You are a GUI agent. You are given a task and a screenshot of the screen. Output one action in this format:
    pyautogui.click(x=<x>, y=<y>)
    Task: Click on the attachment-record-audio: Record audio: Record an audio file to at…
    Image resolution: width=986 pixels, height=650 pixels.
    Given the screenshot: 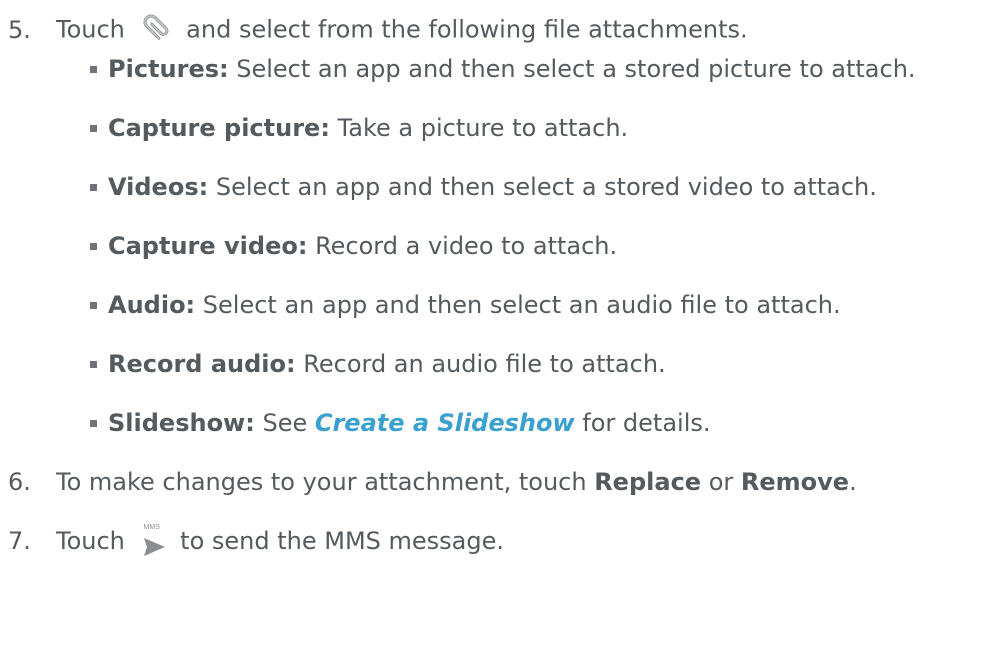 What is the action you would take?
    pyautogui.click(x=387, y=364)
    